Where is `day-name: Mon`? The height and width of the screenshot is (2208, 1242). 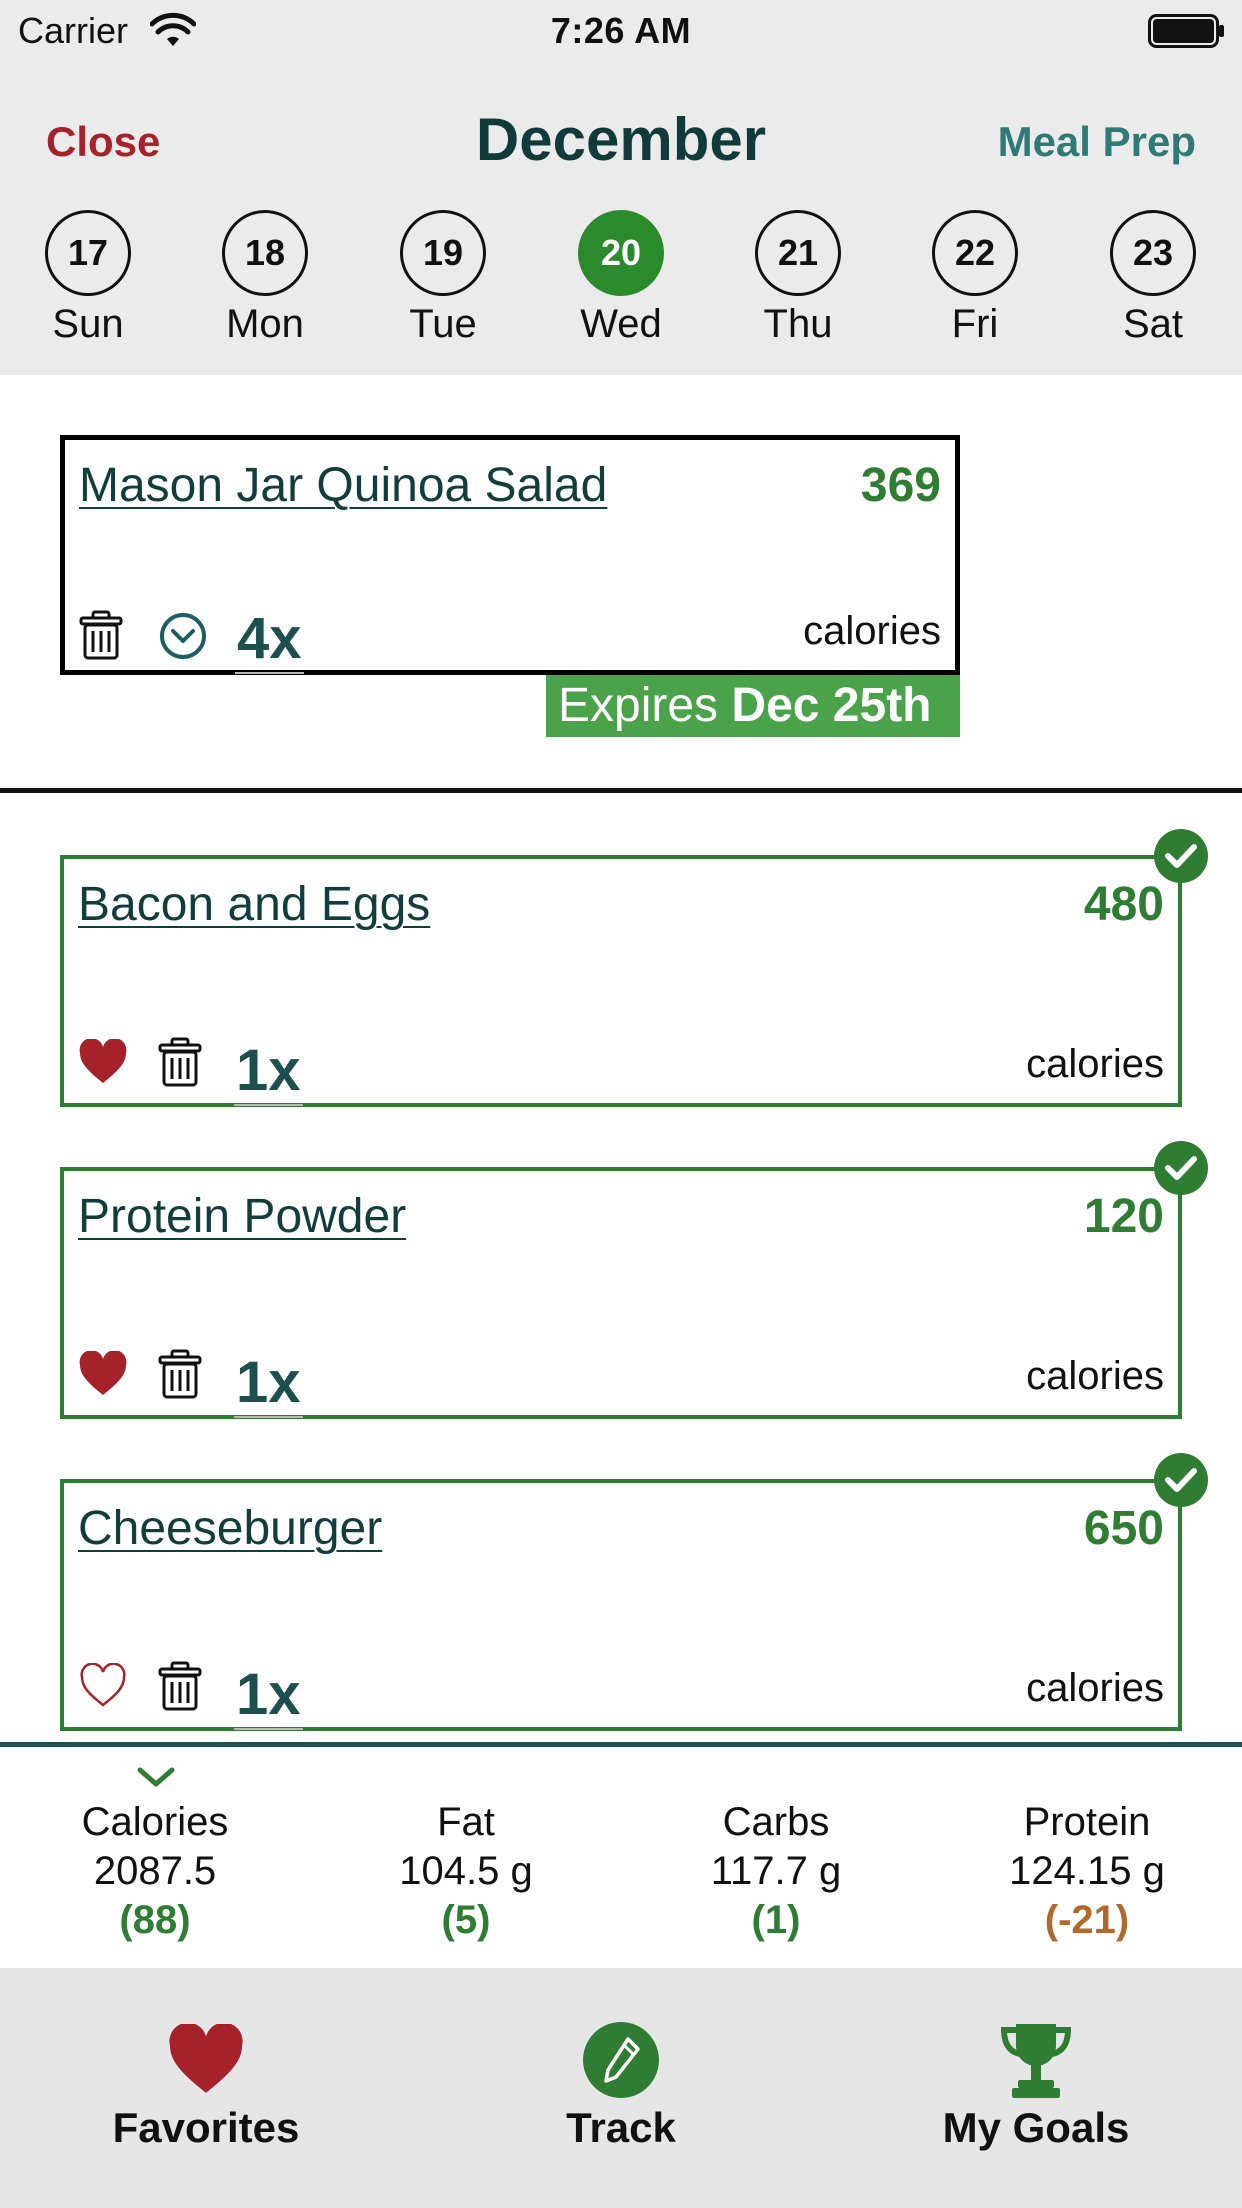
day-name: Mon is located at coordinates (265, 324).